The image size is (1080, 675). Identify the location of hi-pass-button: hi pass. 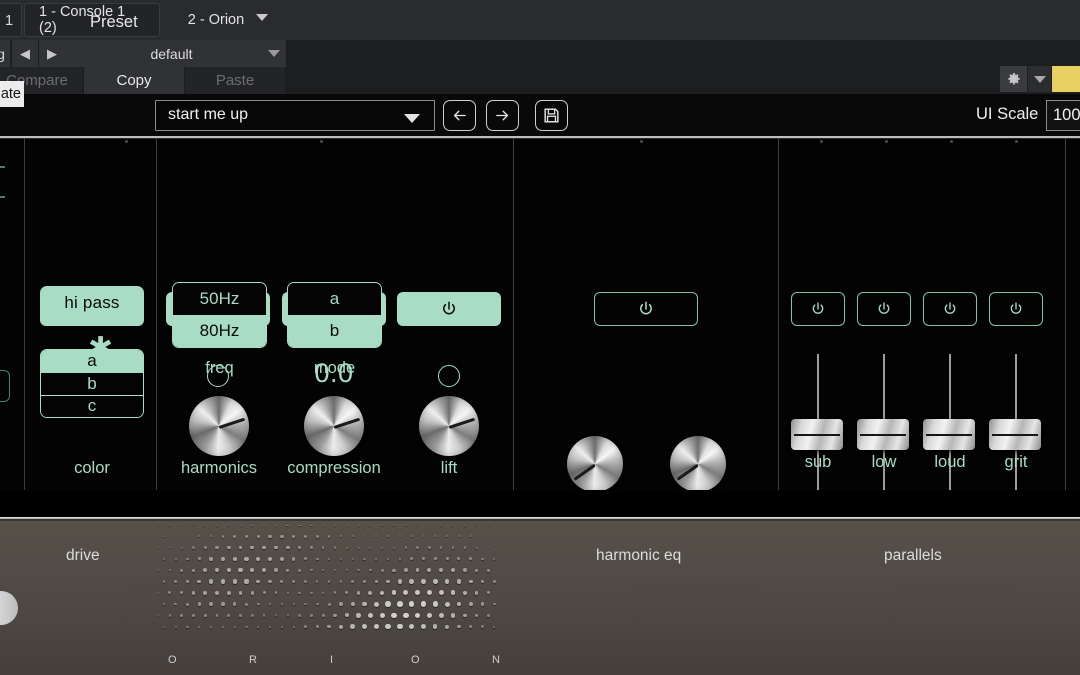
(92, 302).